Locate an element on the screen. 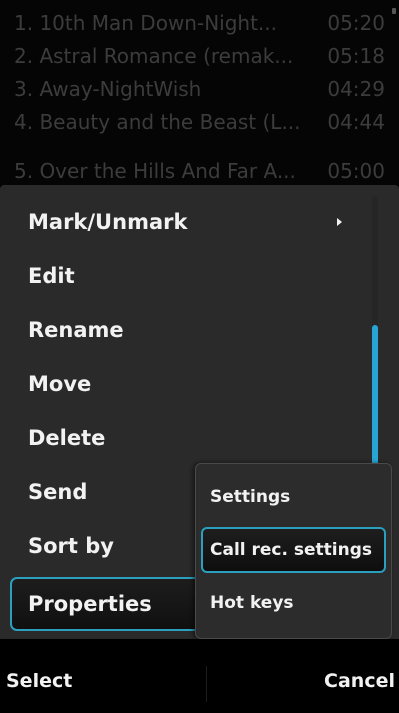  menu-item-label: Mark/Unmark is located at coordinates (108, 222).